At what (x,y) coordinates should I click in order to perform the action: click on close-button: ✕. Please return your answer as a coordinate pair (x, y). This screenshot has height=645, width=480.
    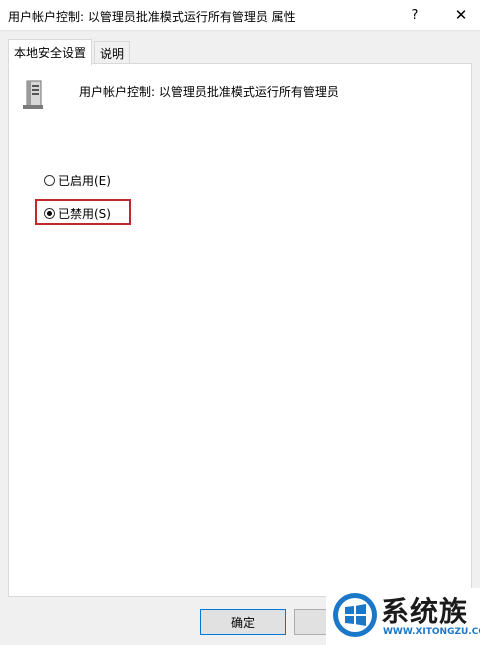
    Looking at the image, I should click on (461, 15).